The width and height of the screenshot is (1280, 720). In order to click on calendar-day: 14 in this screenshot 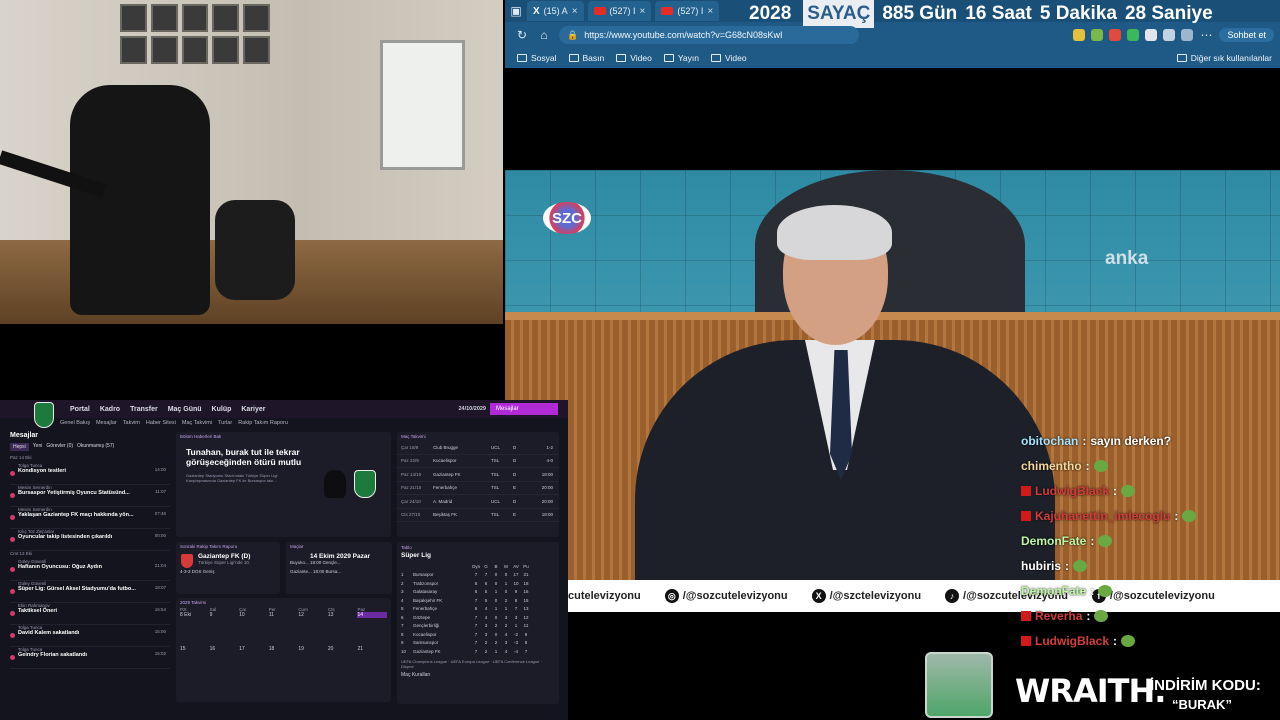, I will do `click(372, 615)`.